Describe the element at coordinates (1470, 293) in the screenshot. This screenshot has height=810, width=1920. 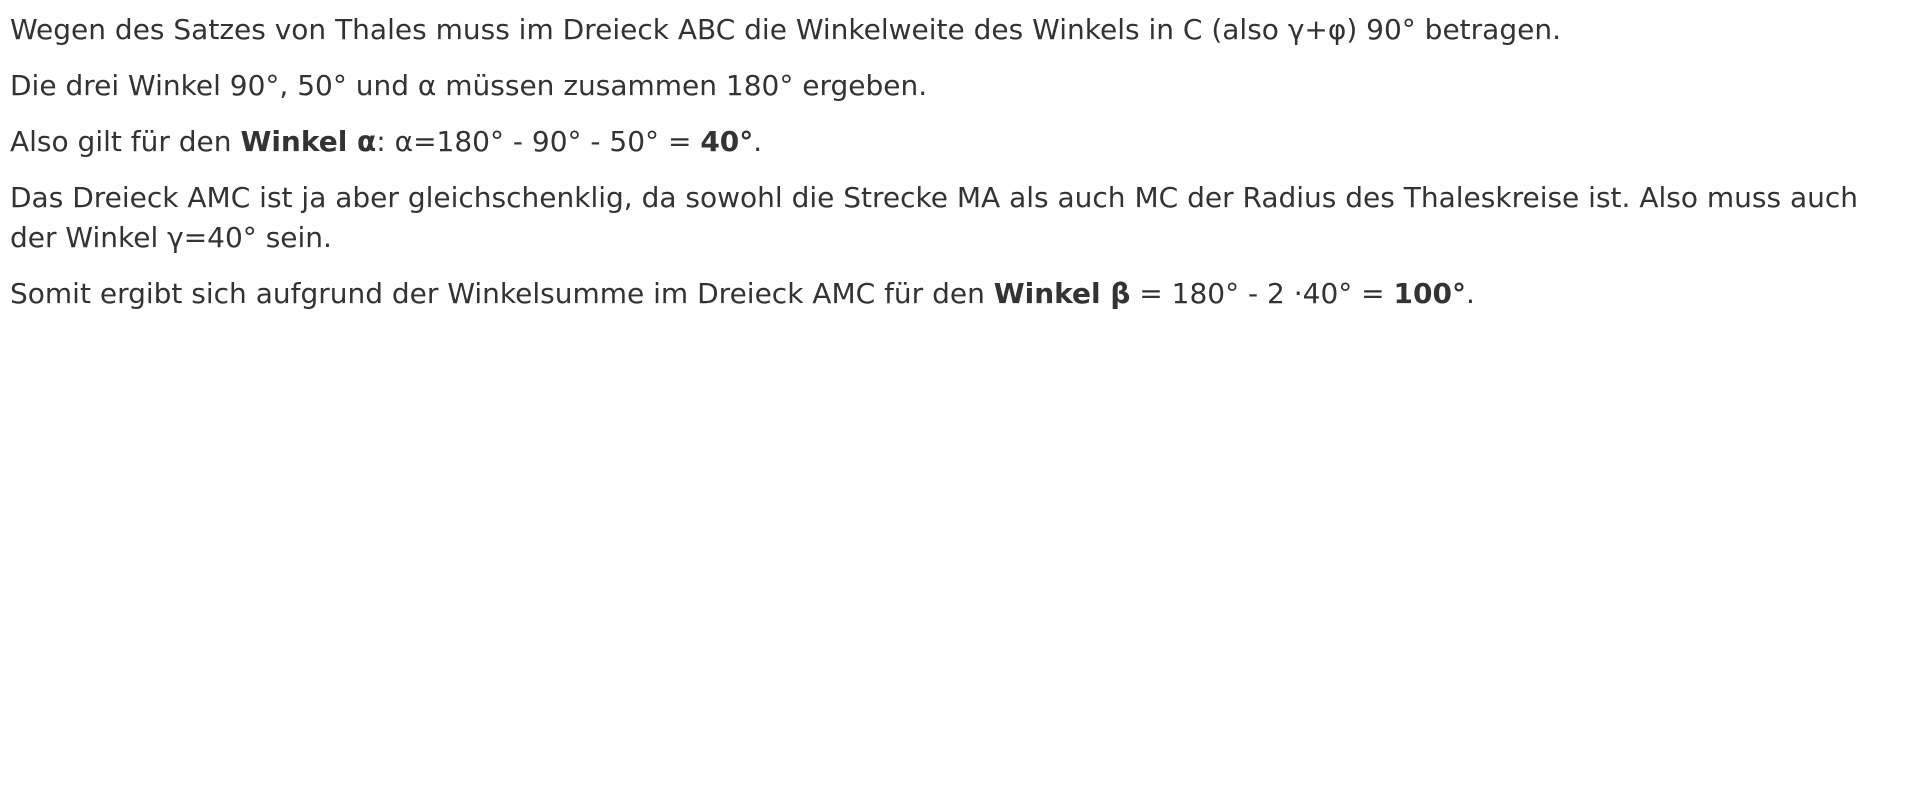
I see `beta-period: .` at that location.